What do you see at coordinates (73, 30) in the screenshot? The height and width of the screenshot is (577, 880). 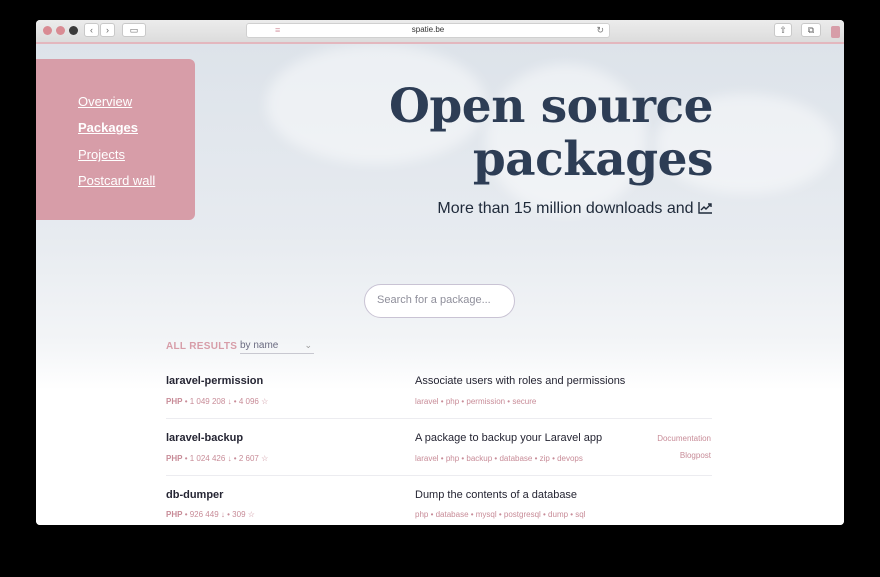 I see `fullscreen-window-button` at bounding box center [73, 30].